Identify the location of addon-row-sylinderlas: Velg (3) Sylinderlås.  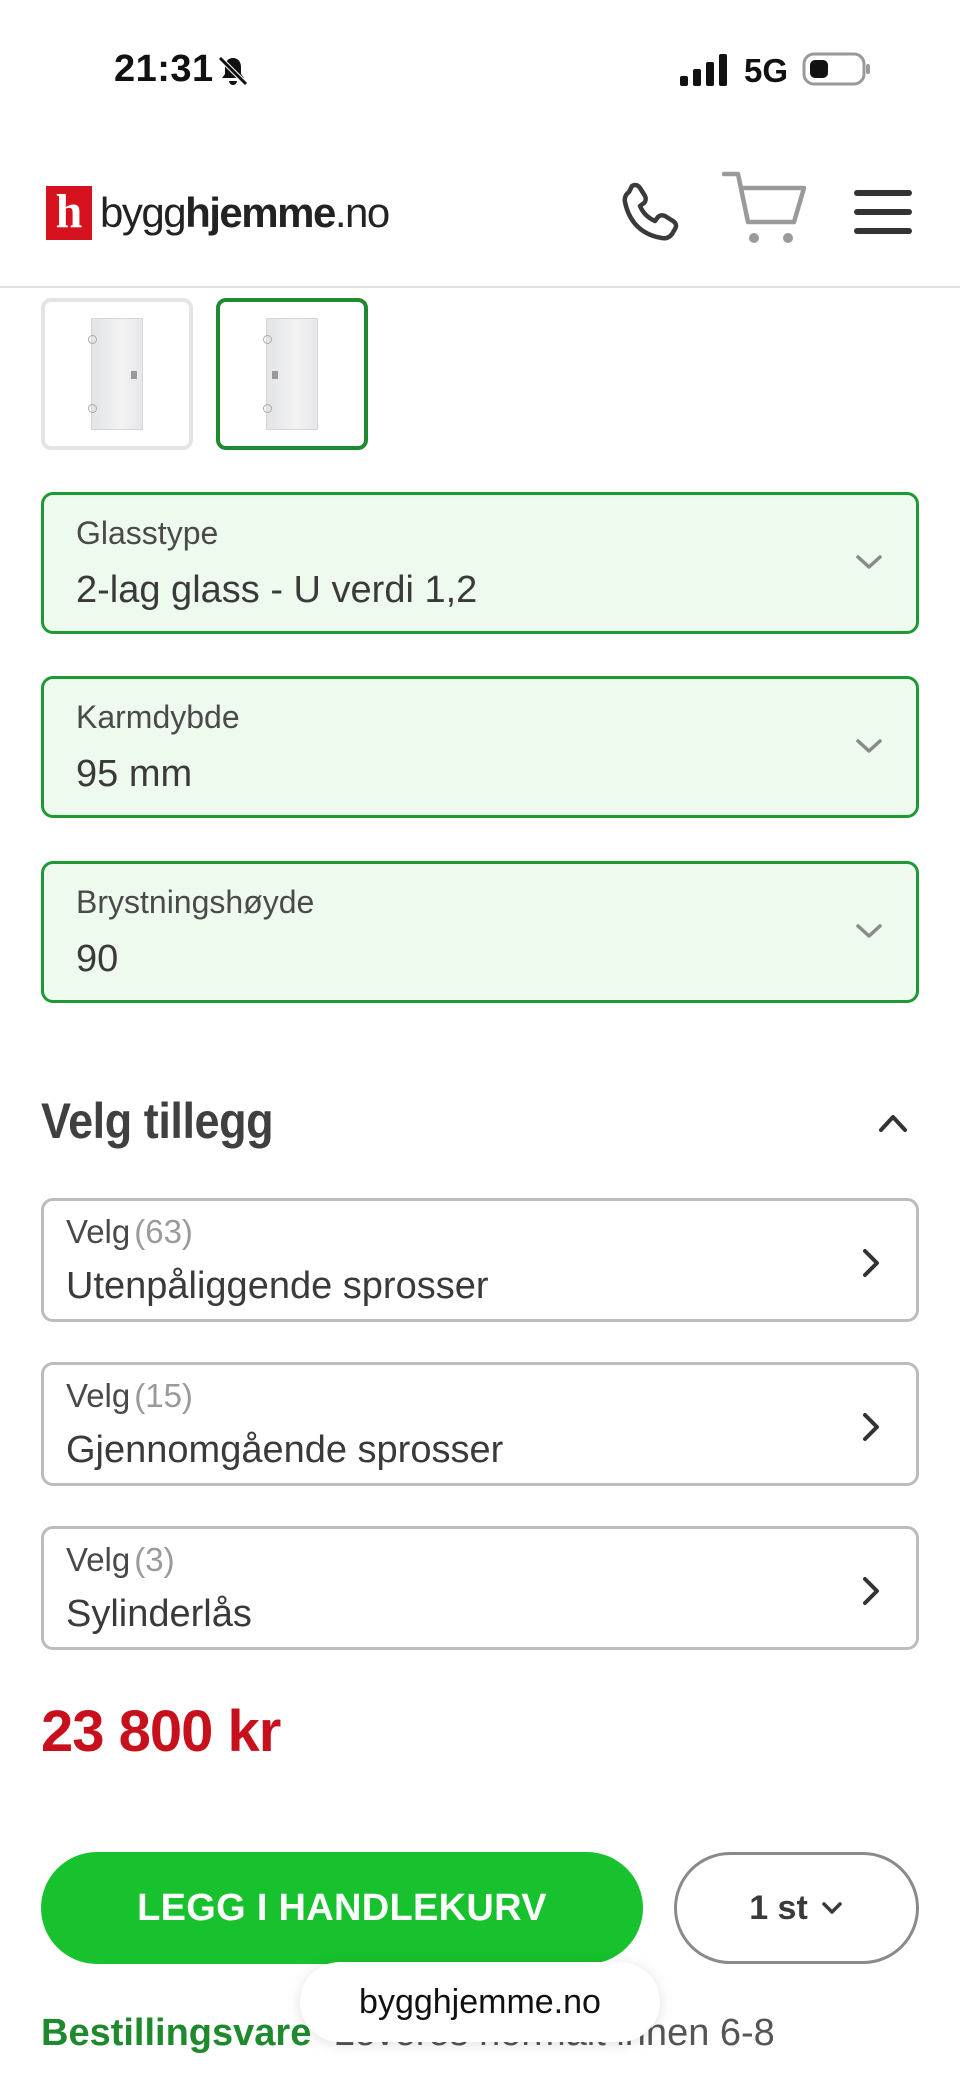
(480, 1588).